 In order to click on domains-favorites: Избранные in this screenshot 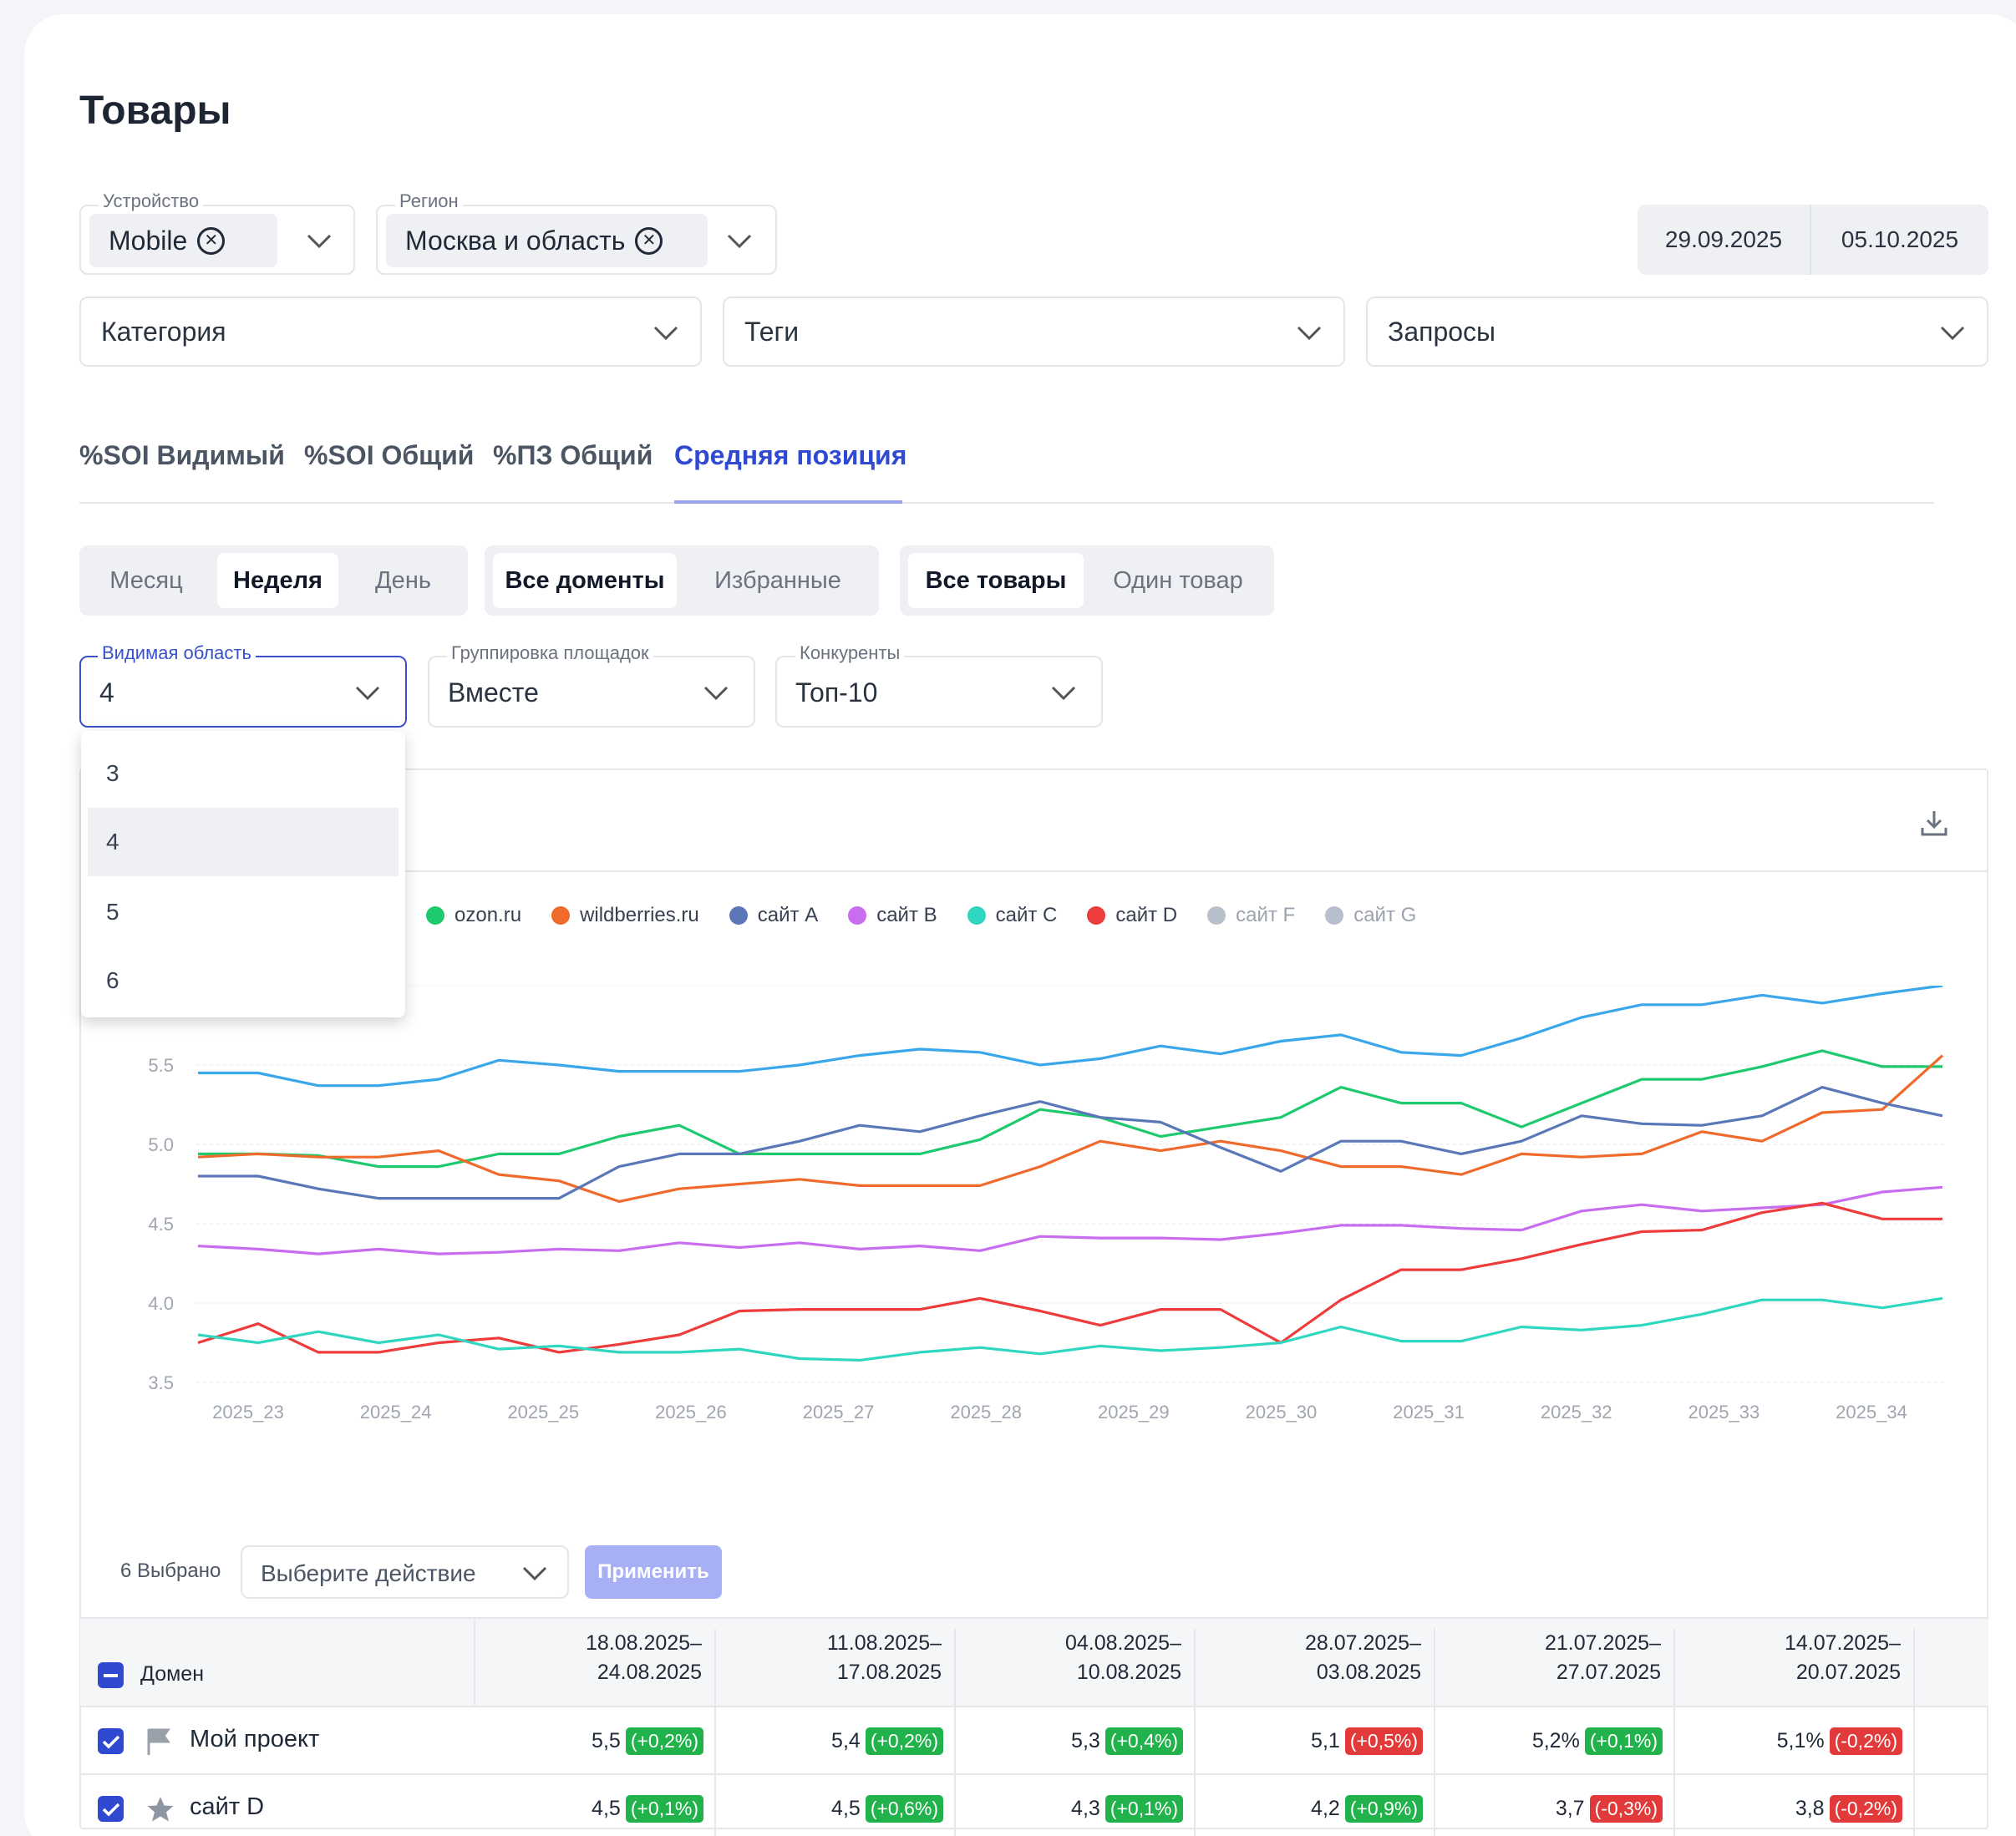, I will do `click(778, 580)`.